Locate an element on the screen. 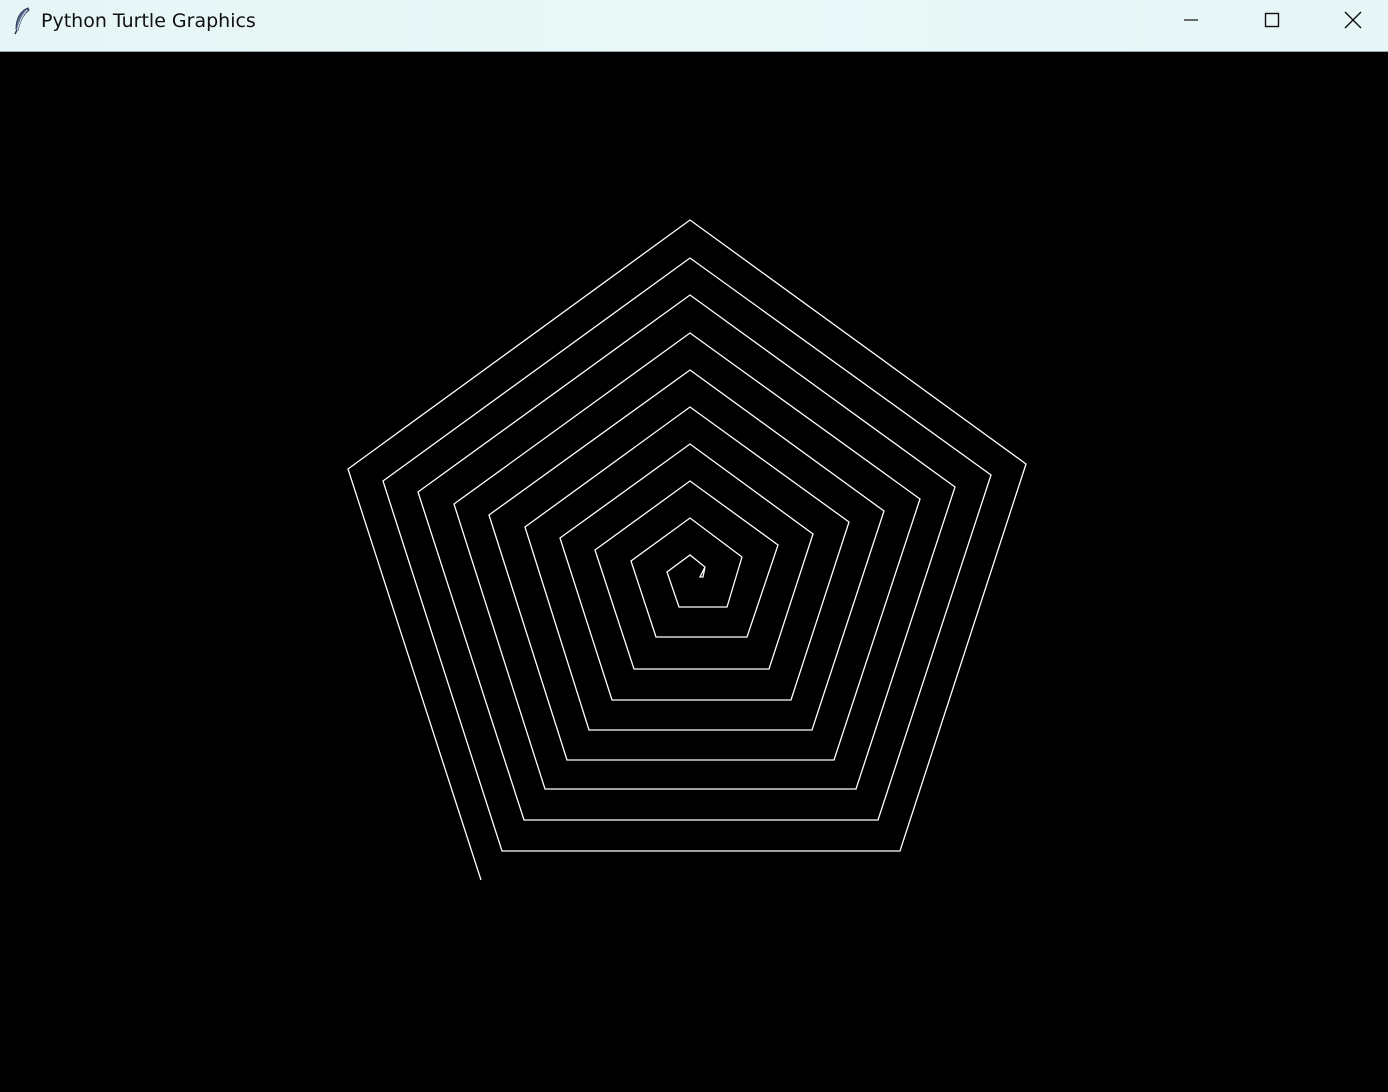 The height and width of the screenshot is (1092, 1388). maximize-button is located at coordinates (1272, 22).